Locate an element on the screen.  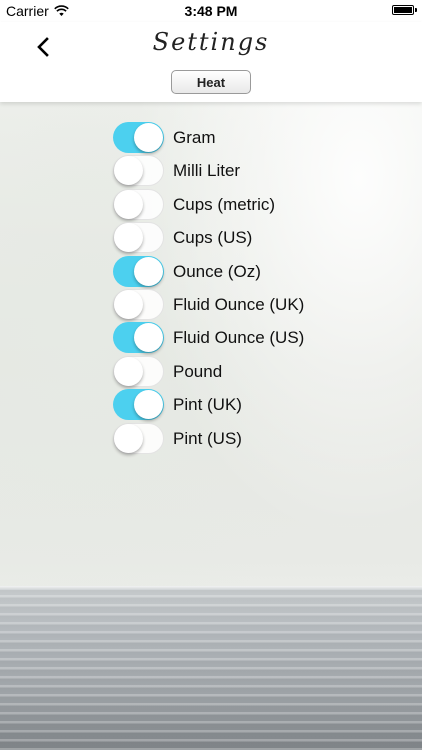
heat-button: Heat is located at coordinates (211, 82).